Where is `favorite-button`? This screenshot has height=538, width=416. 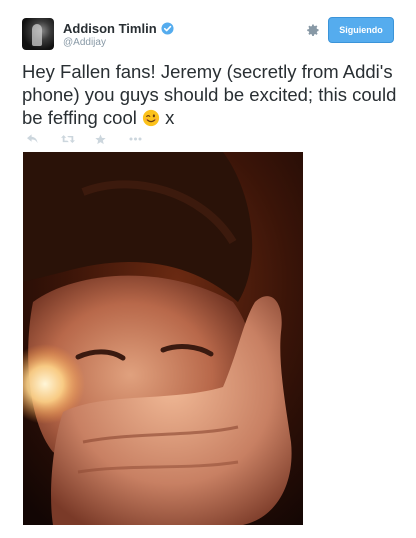
favorite-button is located at coordinates (112, 139).